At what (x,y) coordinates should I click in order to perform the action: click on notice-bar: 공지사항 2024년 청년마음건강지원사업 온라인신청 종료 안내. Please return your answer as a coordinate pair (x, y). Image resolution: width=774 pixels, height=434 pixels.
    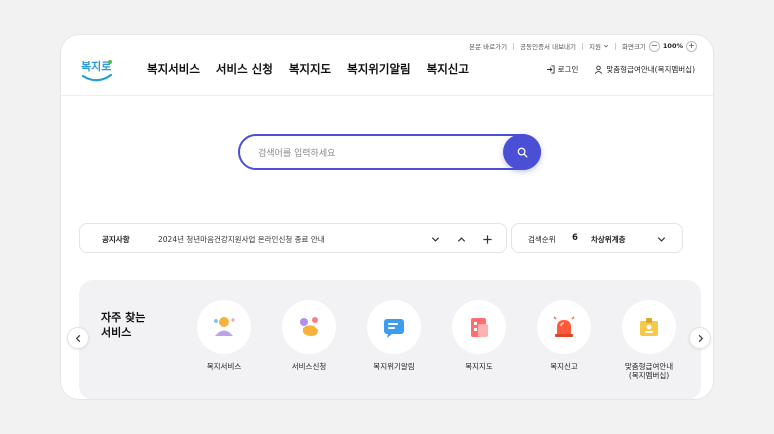
    Looking at the image, I should click on (293, 238).